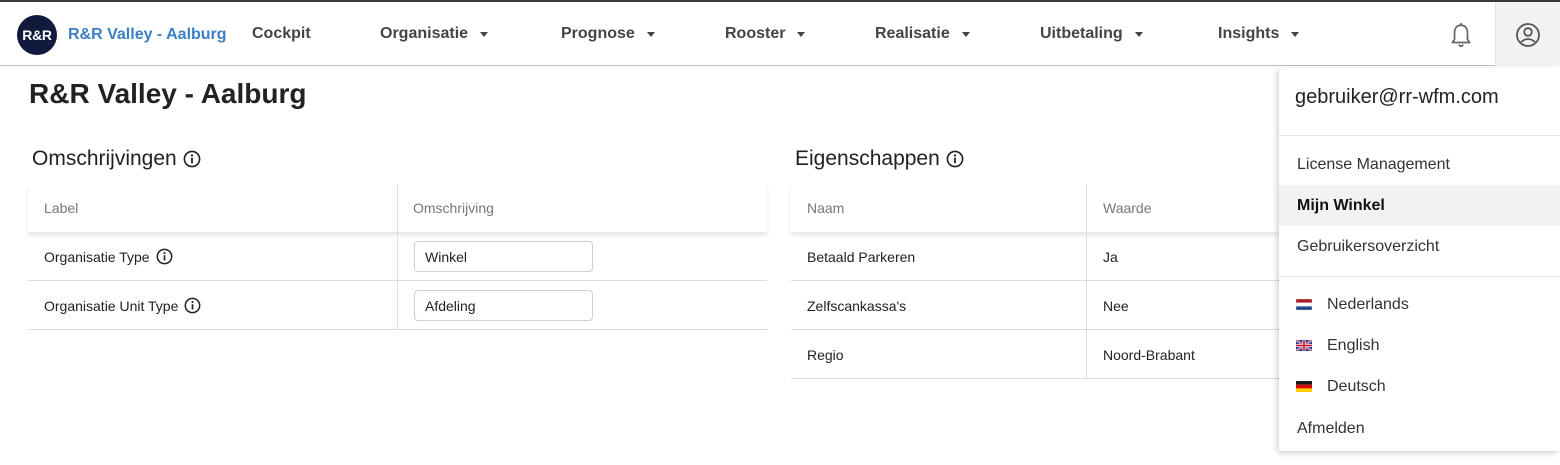 This screenshot has height=465, width=1560. I want to click on nav-organisatie-label: Organisatie, so click(424, 33).